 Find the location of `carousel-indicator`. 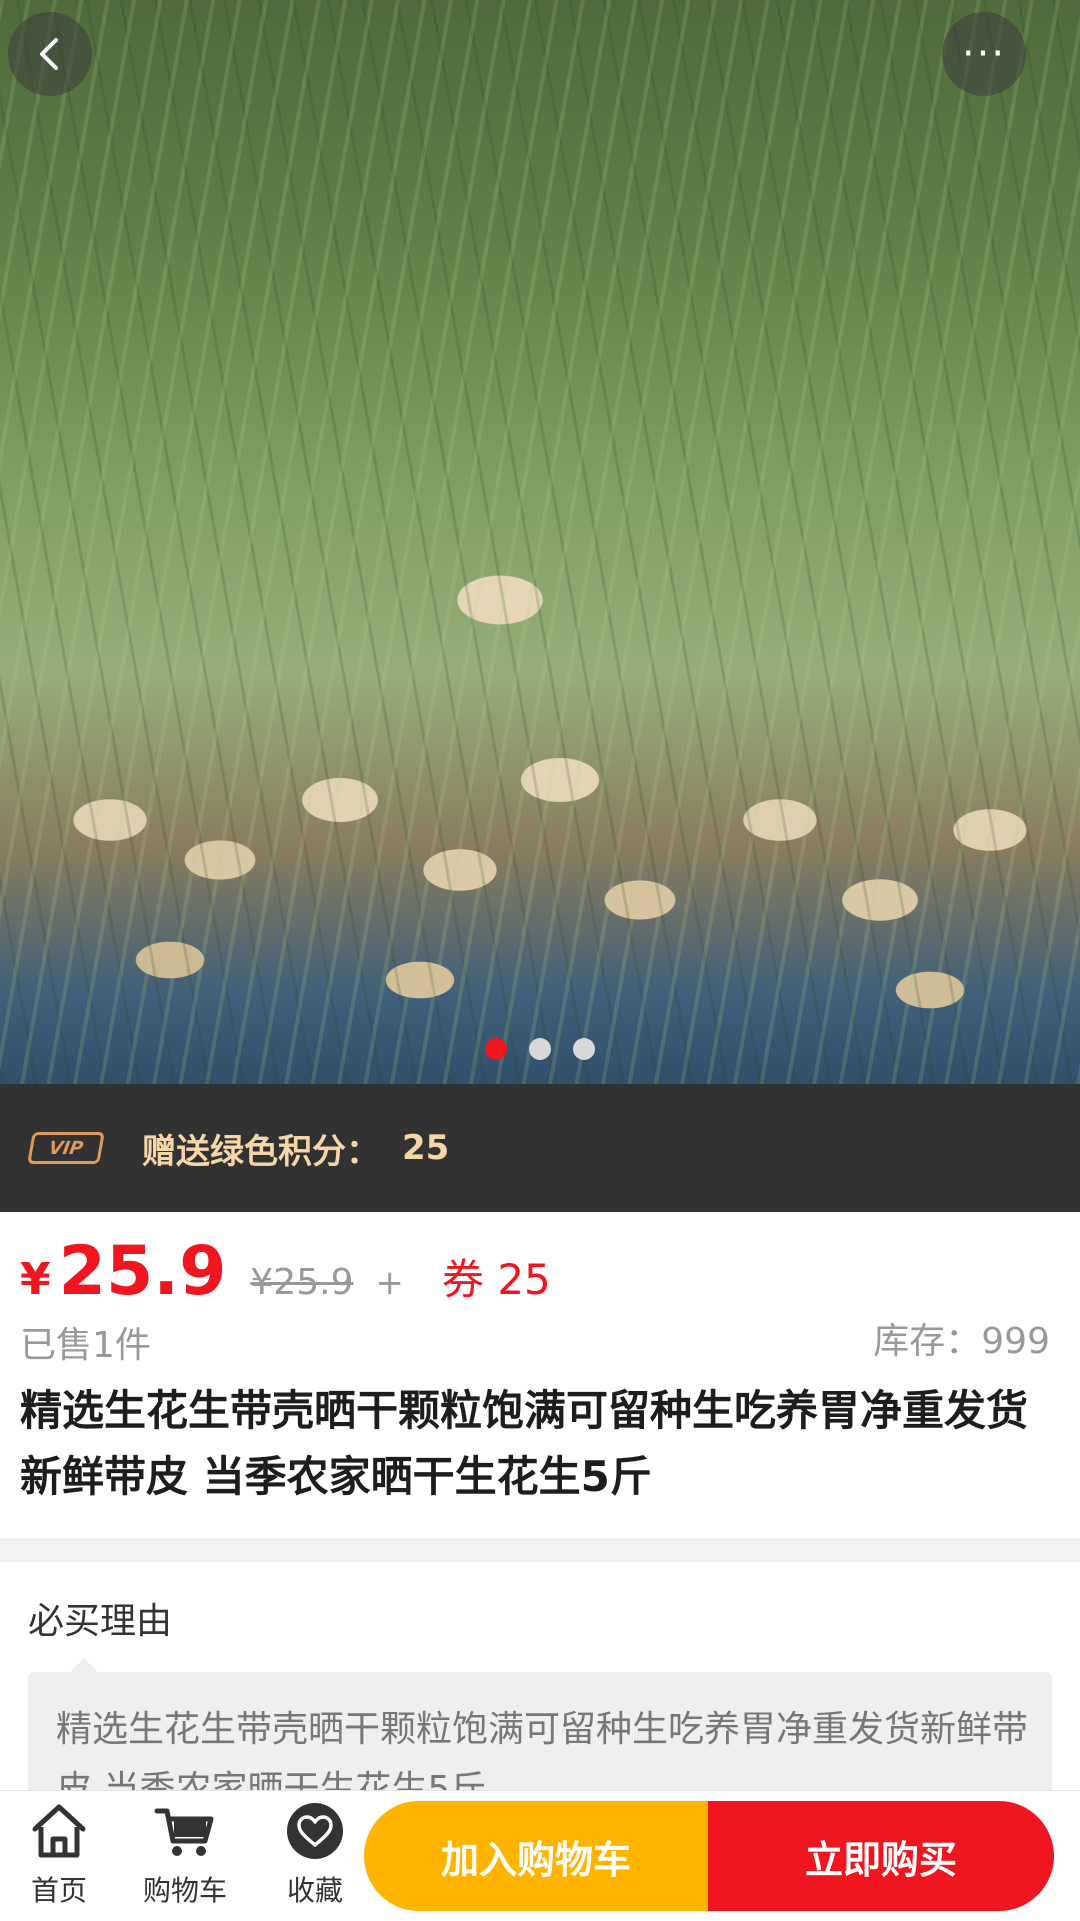

carousel-indicator is located at coordinates (540, 1049).